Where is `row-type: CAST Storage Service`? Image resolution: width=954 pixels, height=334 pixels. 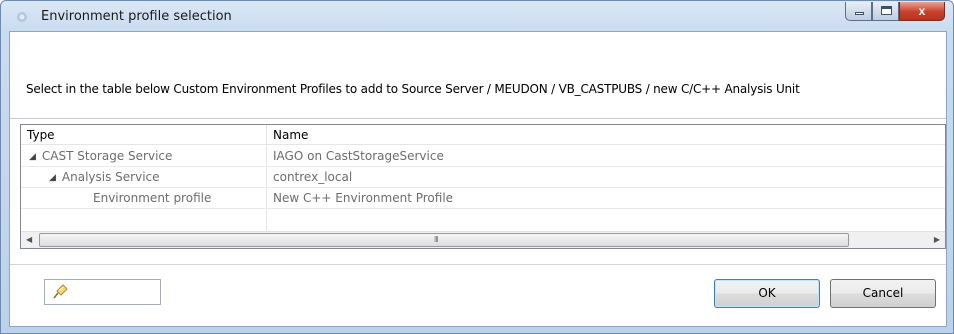 row-type: CAST Storage Service is located at coordinates (107, 156).